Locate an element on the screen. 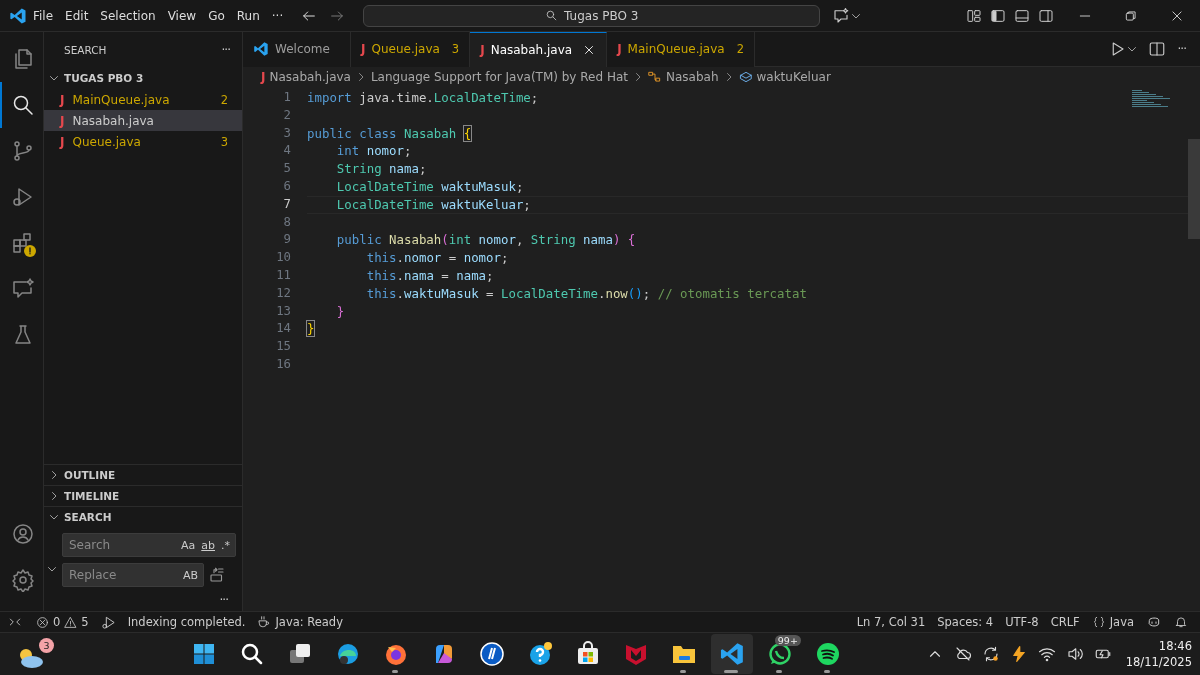 This screenshot has height=675, width=1200. search-option-toggle: .* is located at coordinates (225, 545).